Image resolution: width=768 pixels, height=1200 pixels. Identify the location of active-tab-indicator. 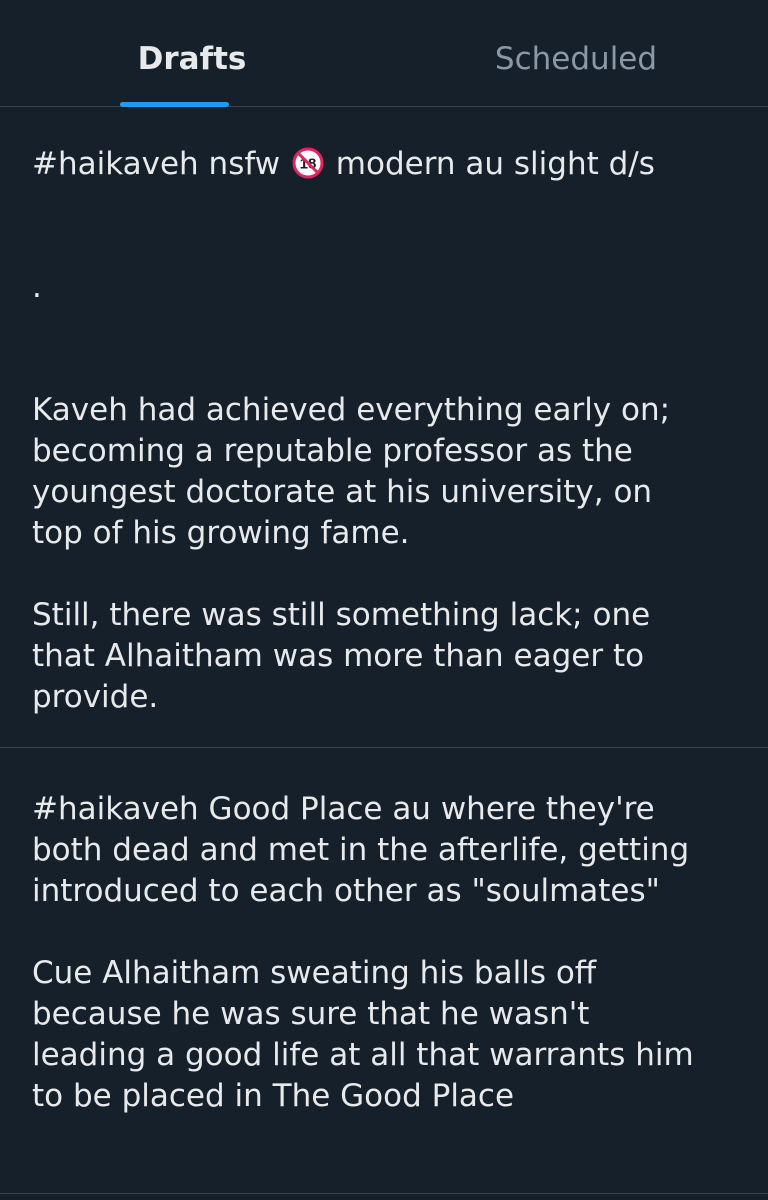
(174, 104).